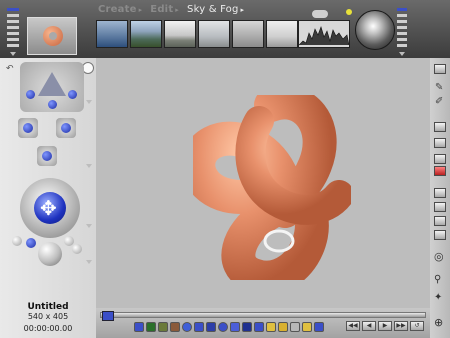 The width and height of the screenshot is (450, 338). I want to click on playback-controls: ◀◀ ◀ ▶ ▶▶ ↺, so click(385, 326).